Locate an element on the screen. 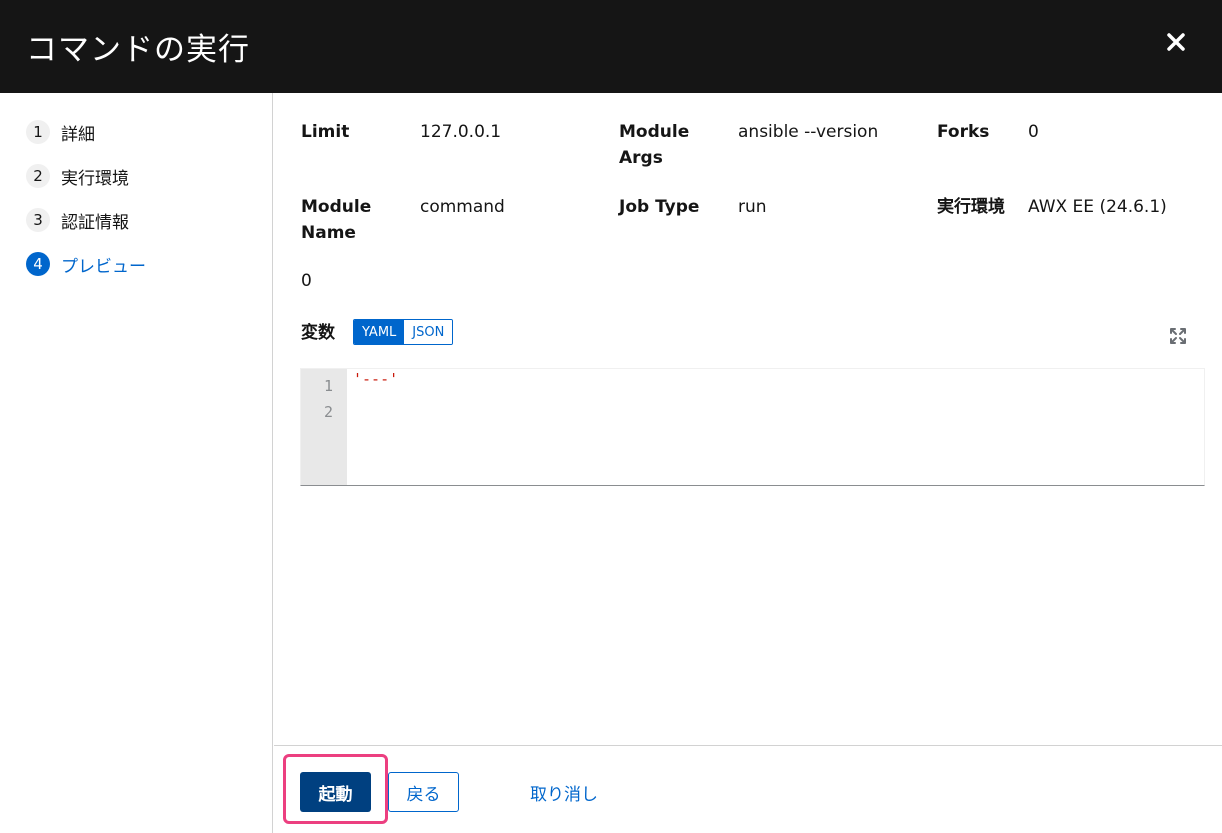 The width and height of the screenshot is (1222, 833). job-type-term: Job Type is located at coordinates (659, 207).